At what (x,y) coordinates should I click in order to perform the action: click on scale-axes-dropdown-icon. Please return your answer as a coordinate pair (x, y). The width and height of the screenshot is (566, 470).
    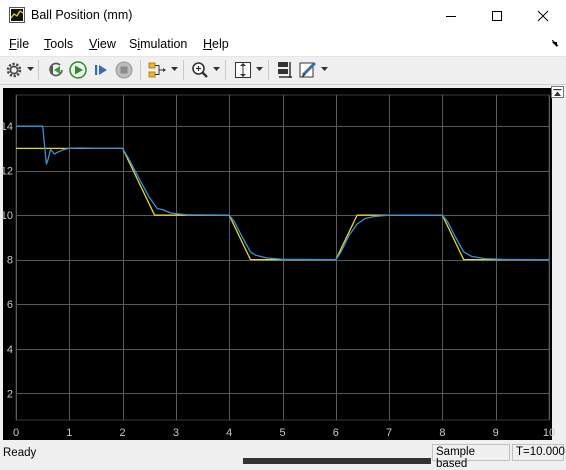
    Looking at the image, I should click on (259, 69).